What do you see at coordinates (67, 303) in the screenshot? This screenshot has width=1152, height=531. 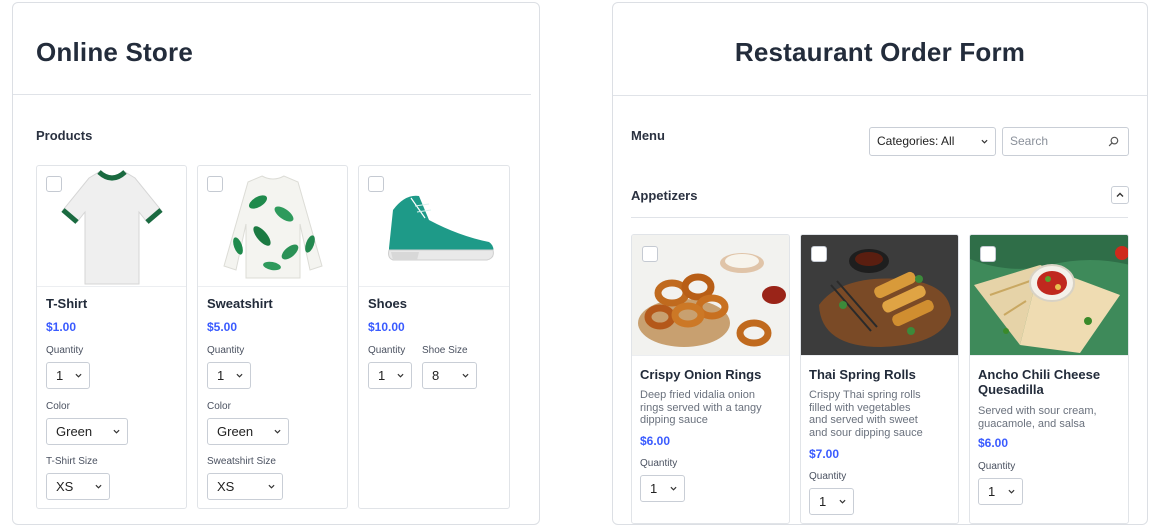 I see `product-name: T-Shirt` at bounding box center [67, 303].